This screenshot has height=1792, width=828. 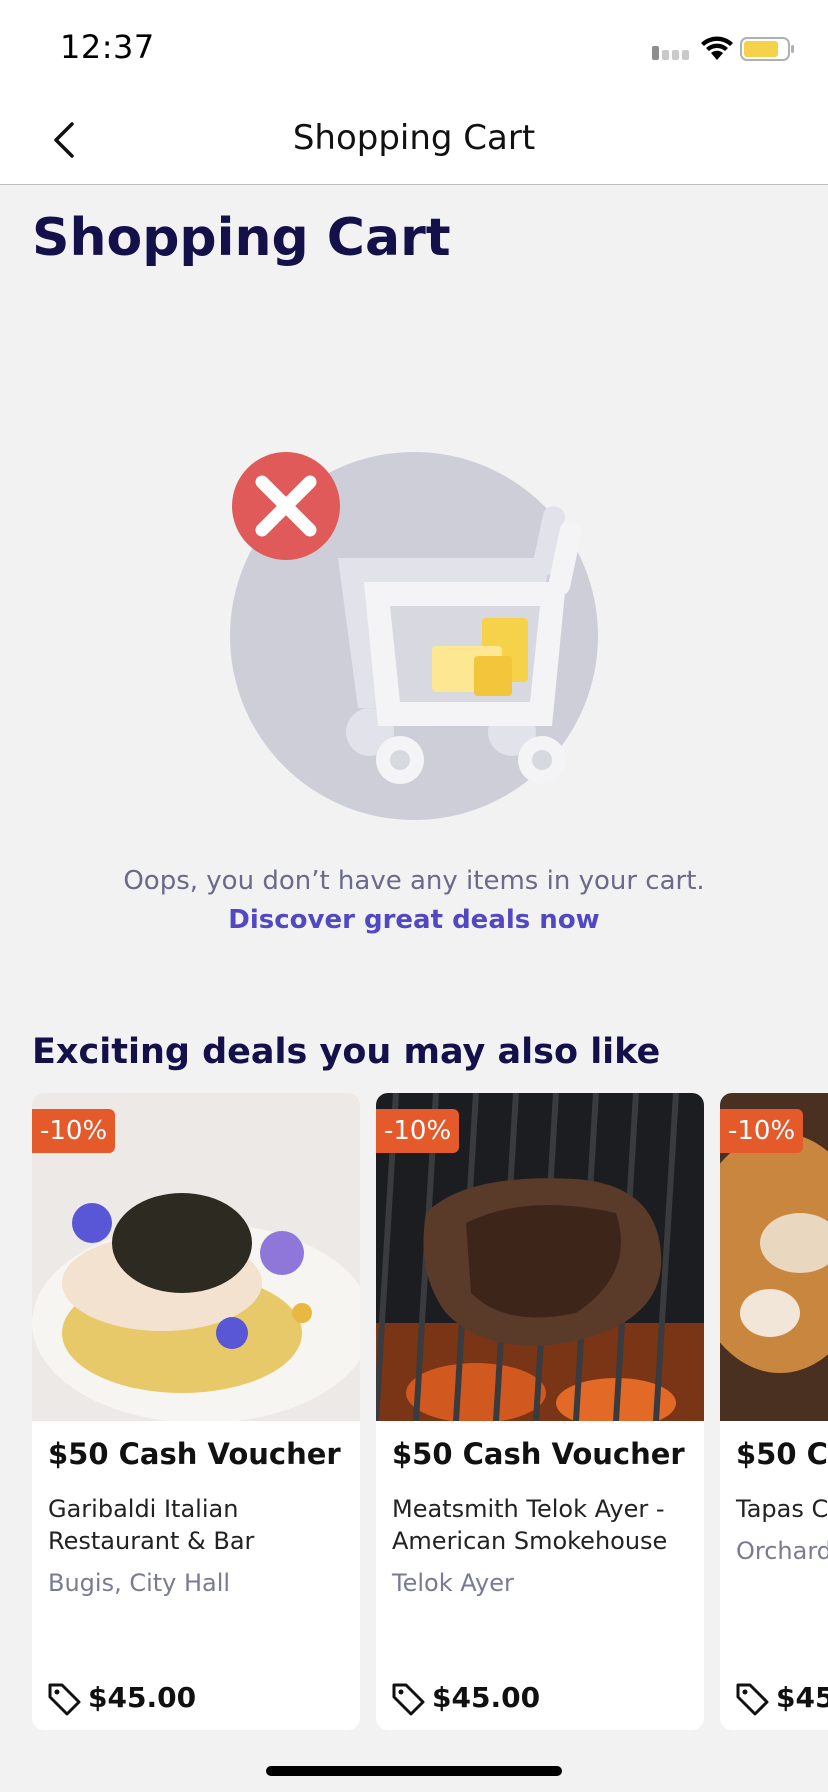 I want to click on deal-card: -10% $50 Cas Tapas Cl Orchard $45., so click(x=774, y=1411).